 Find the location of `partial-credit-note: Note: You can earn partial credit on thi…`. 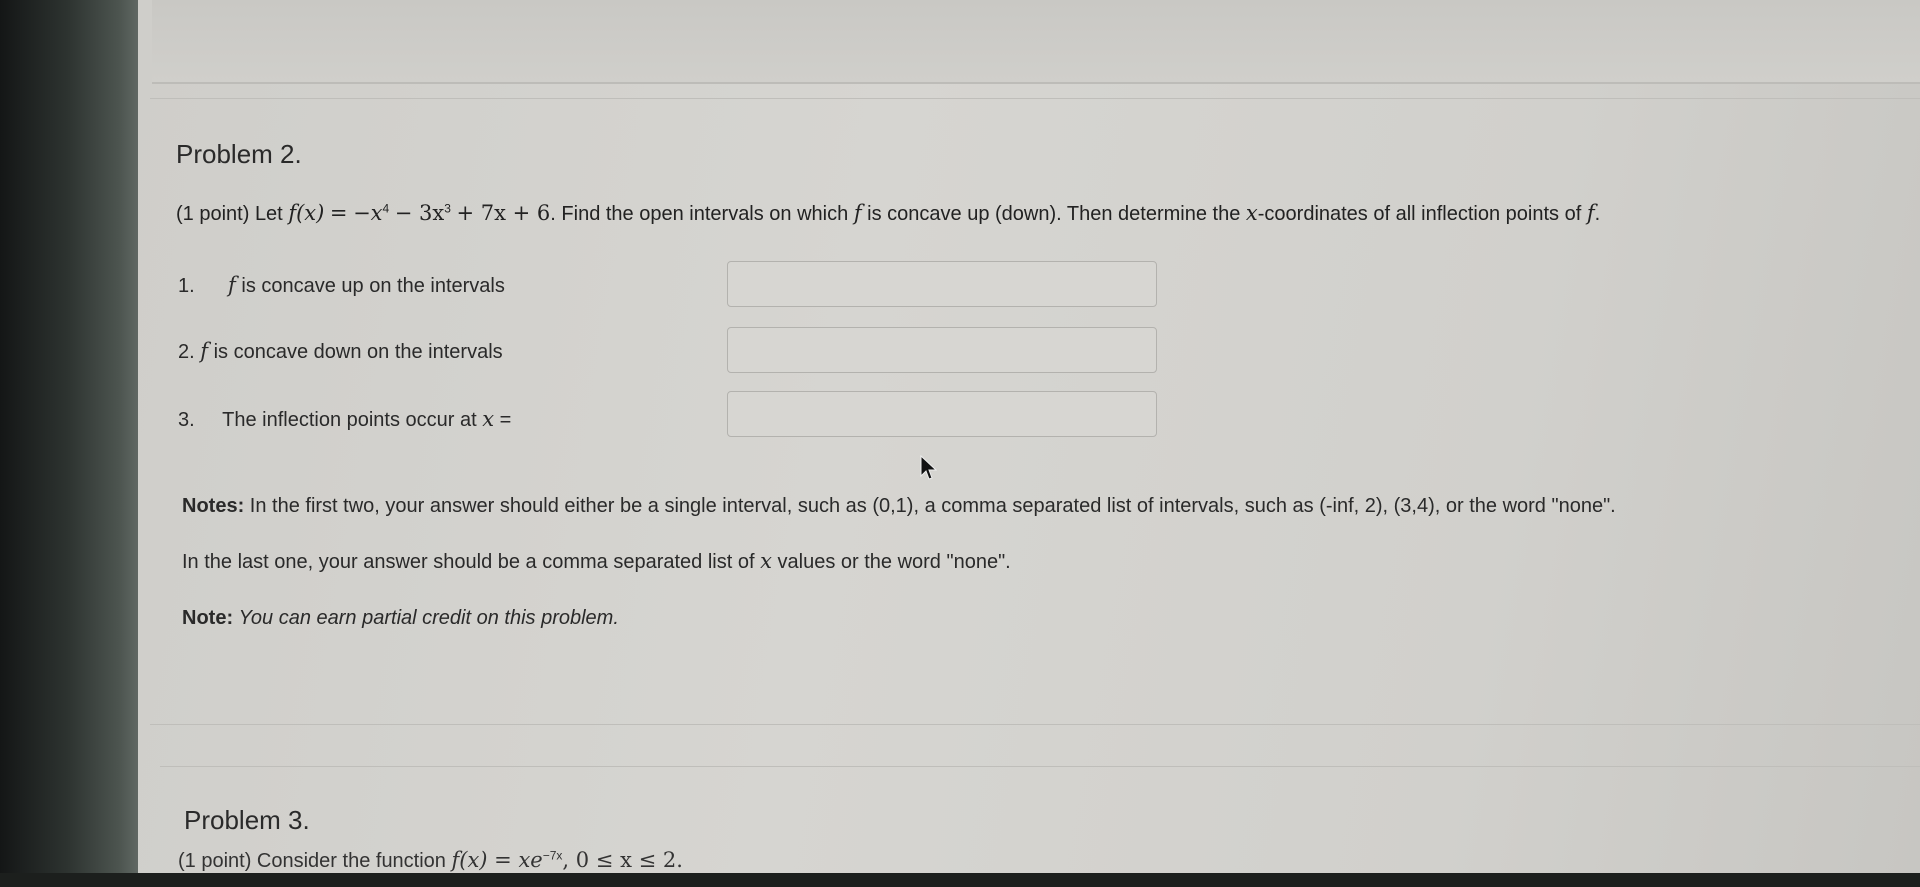

partial-credit-note: Note: You can earn partial credit on thi… is located at coordinates (400, 618).